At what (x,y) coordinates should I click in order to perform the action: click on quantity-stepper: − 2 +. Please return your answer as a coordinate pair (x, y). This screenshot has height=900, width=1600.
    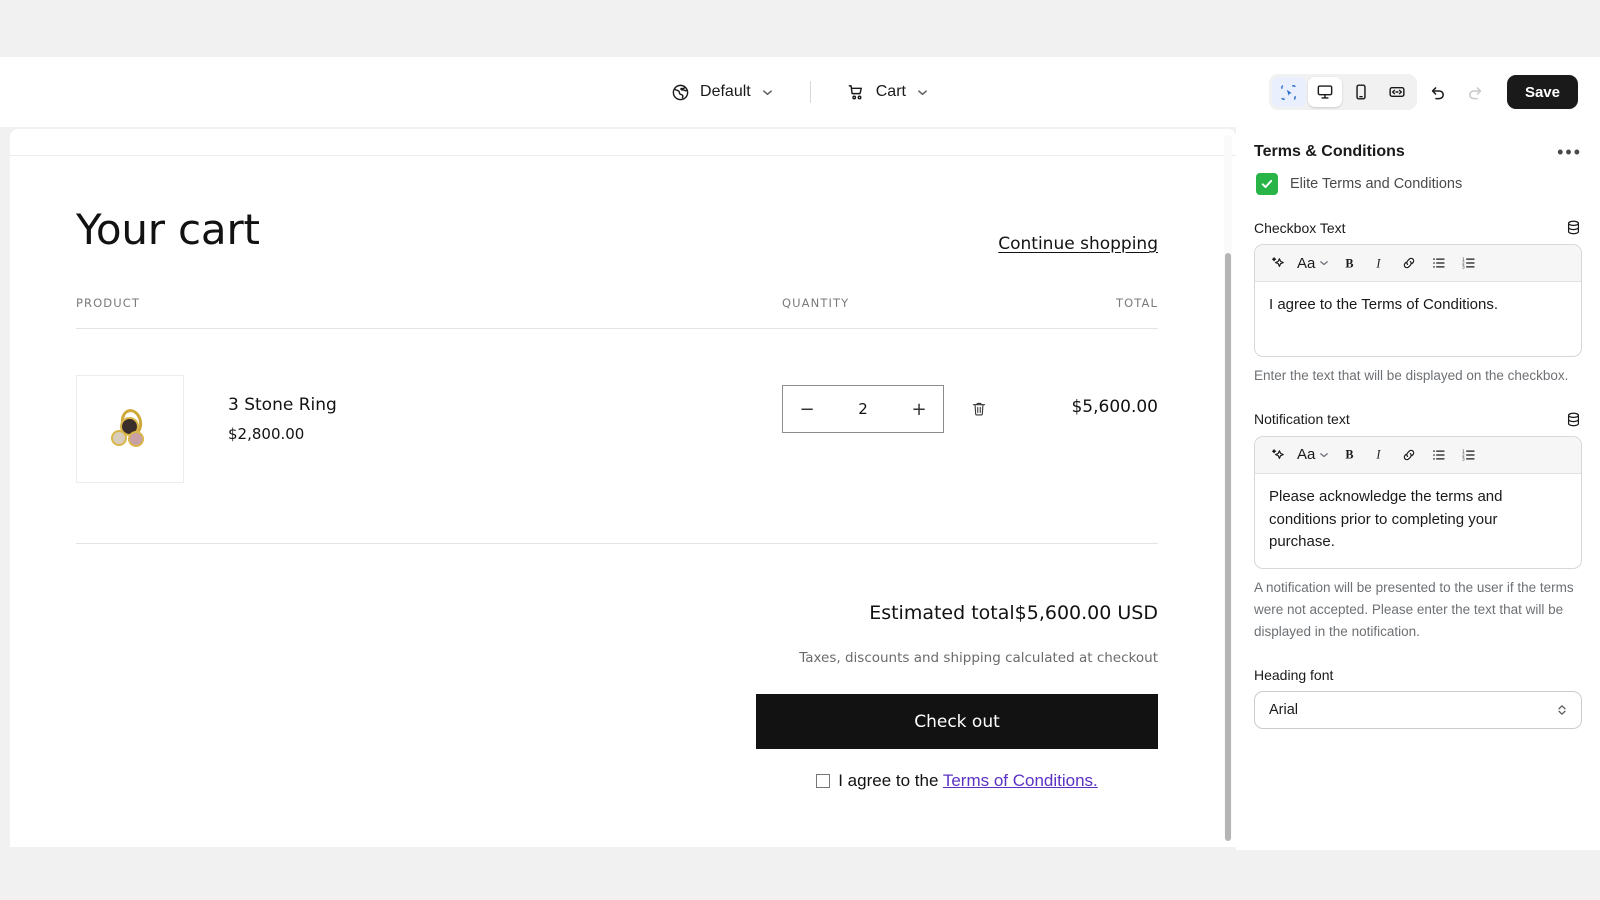
    Looking at the image, I should click on (863, 409).